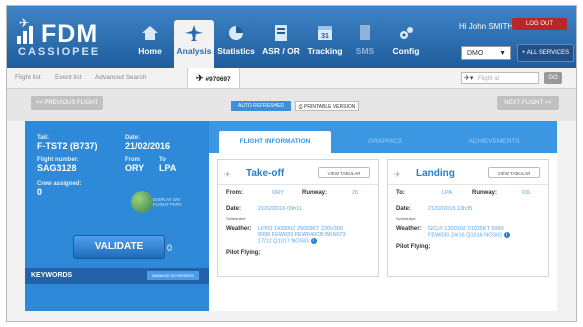 This screenshot has height=327, width=583. What do you see at coordinates (527, 193) in the screenshot?
I see `landing-runway-value: 03L` at bounding box center [527, 193].